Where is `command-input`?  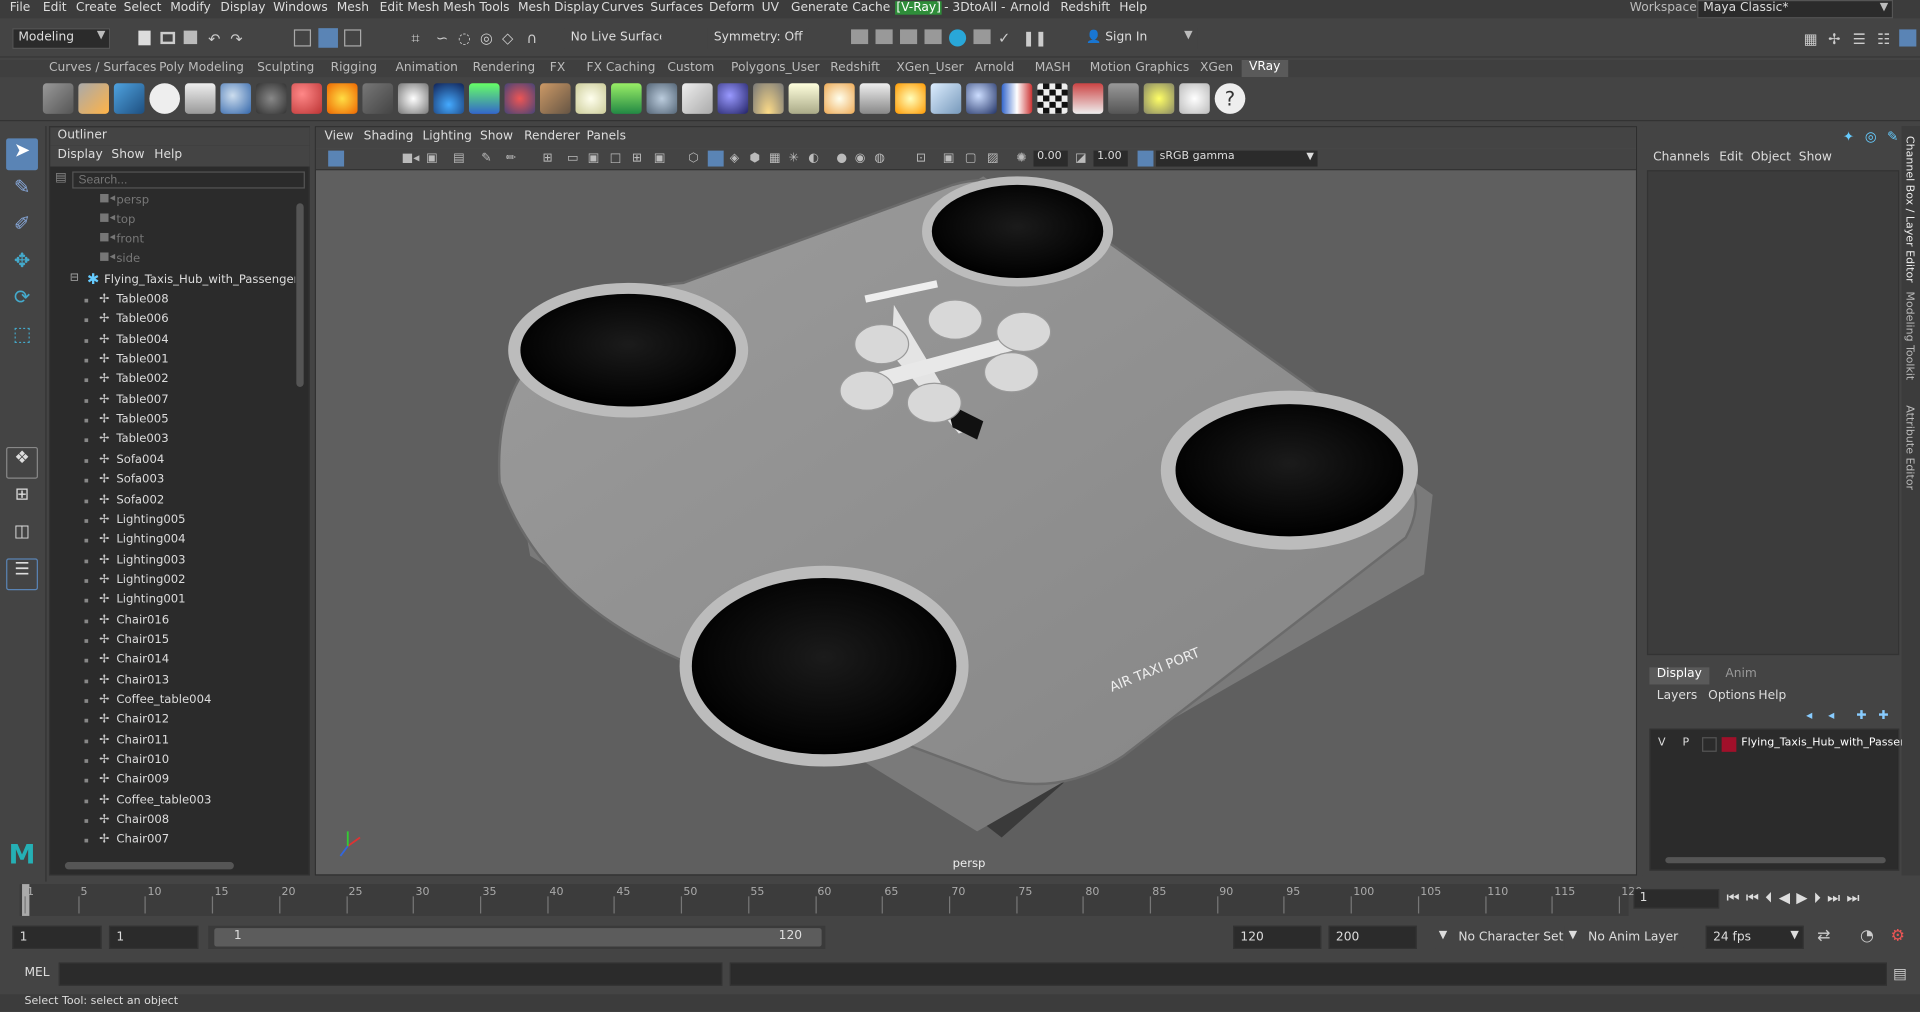
command-input is located at coordinates (390, 974).